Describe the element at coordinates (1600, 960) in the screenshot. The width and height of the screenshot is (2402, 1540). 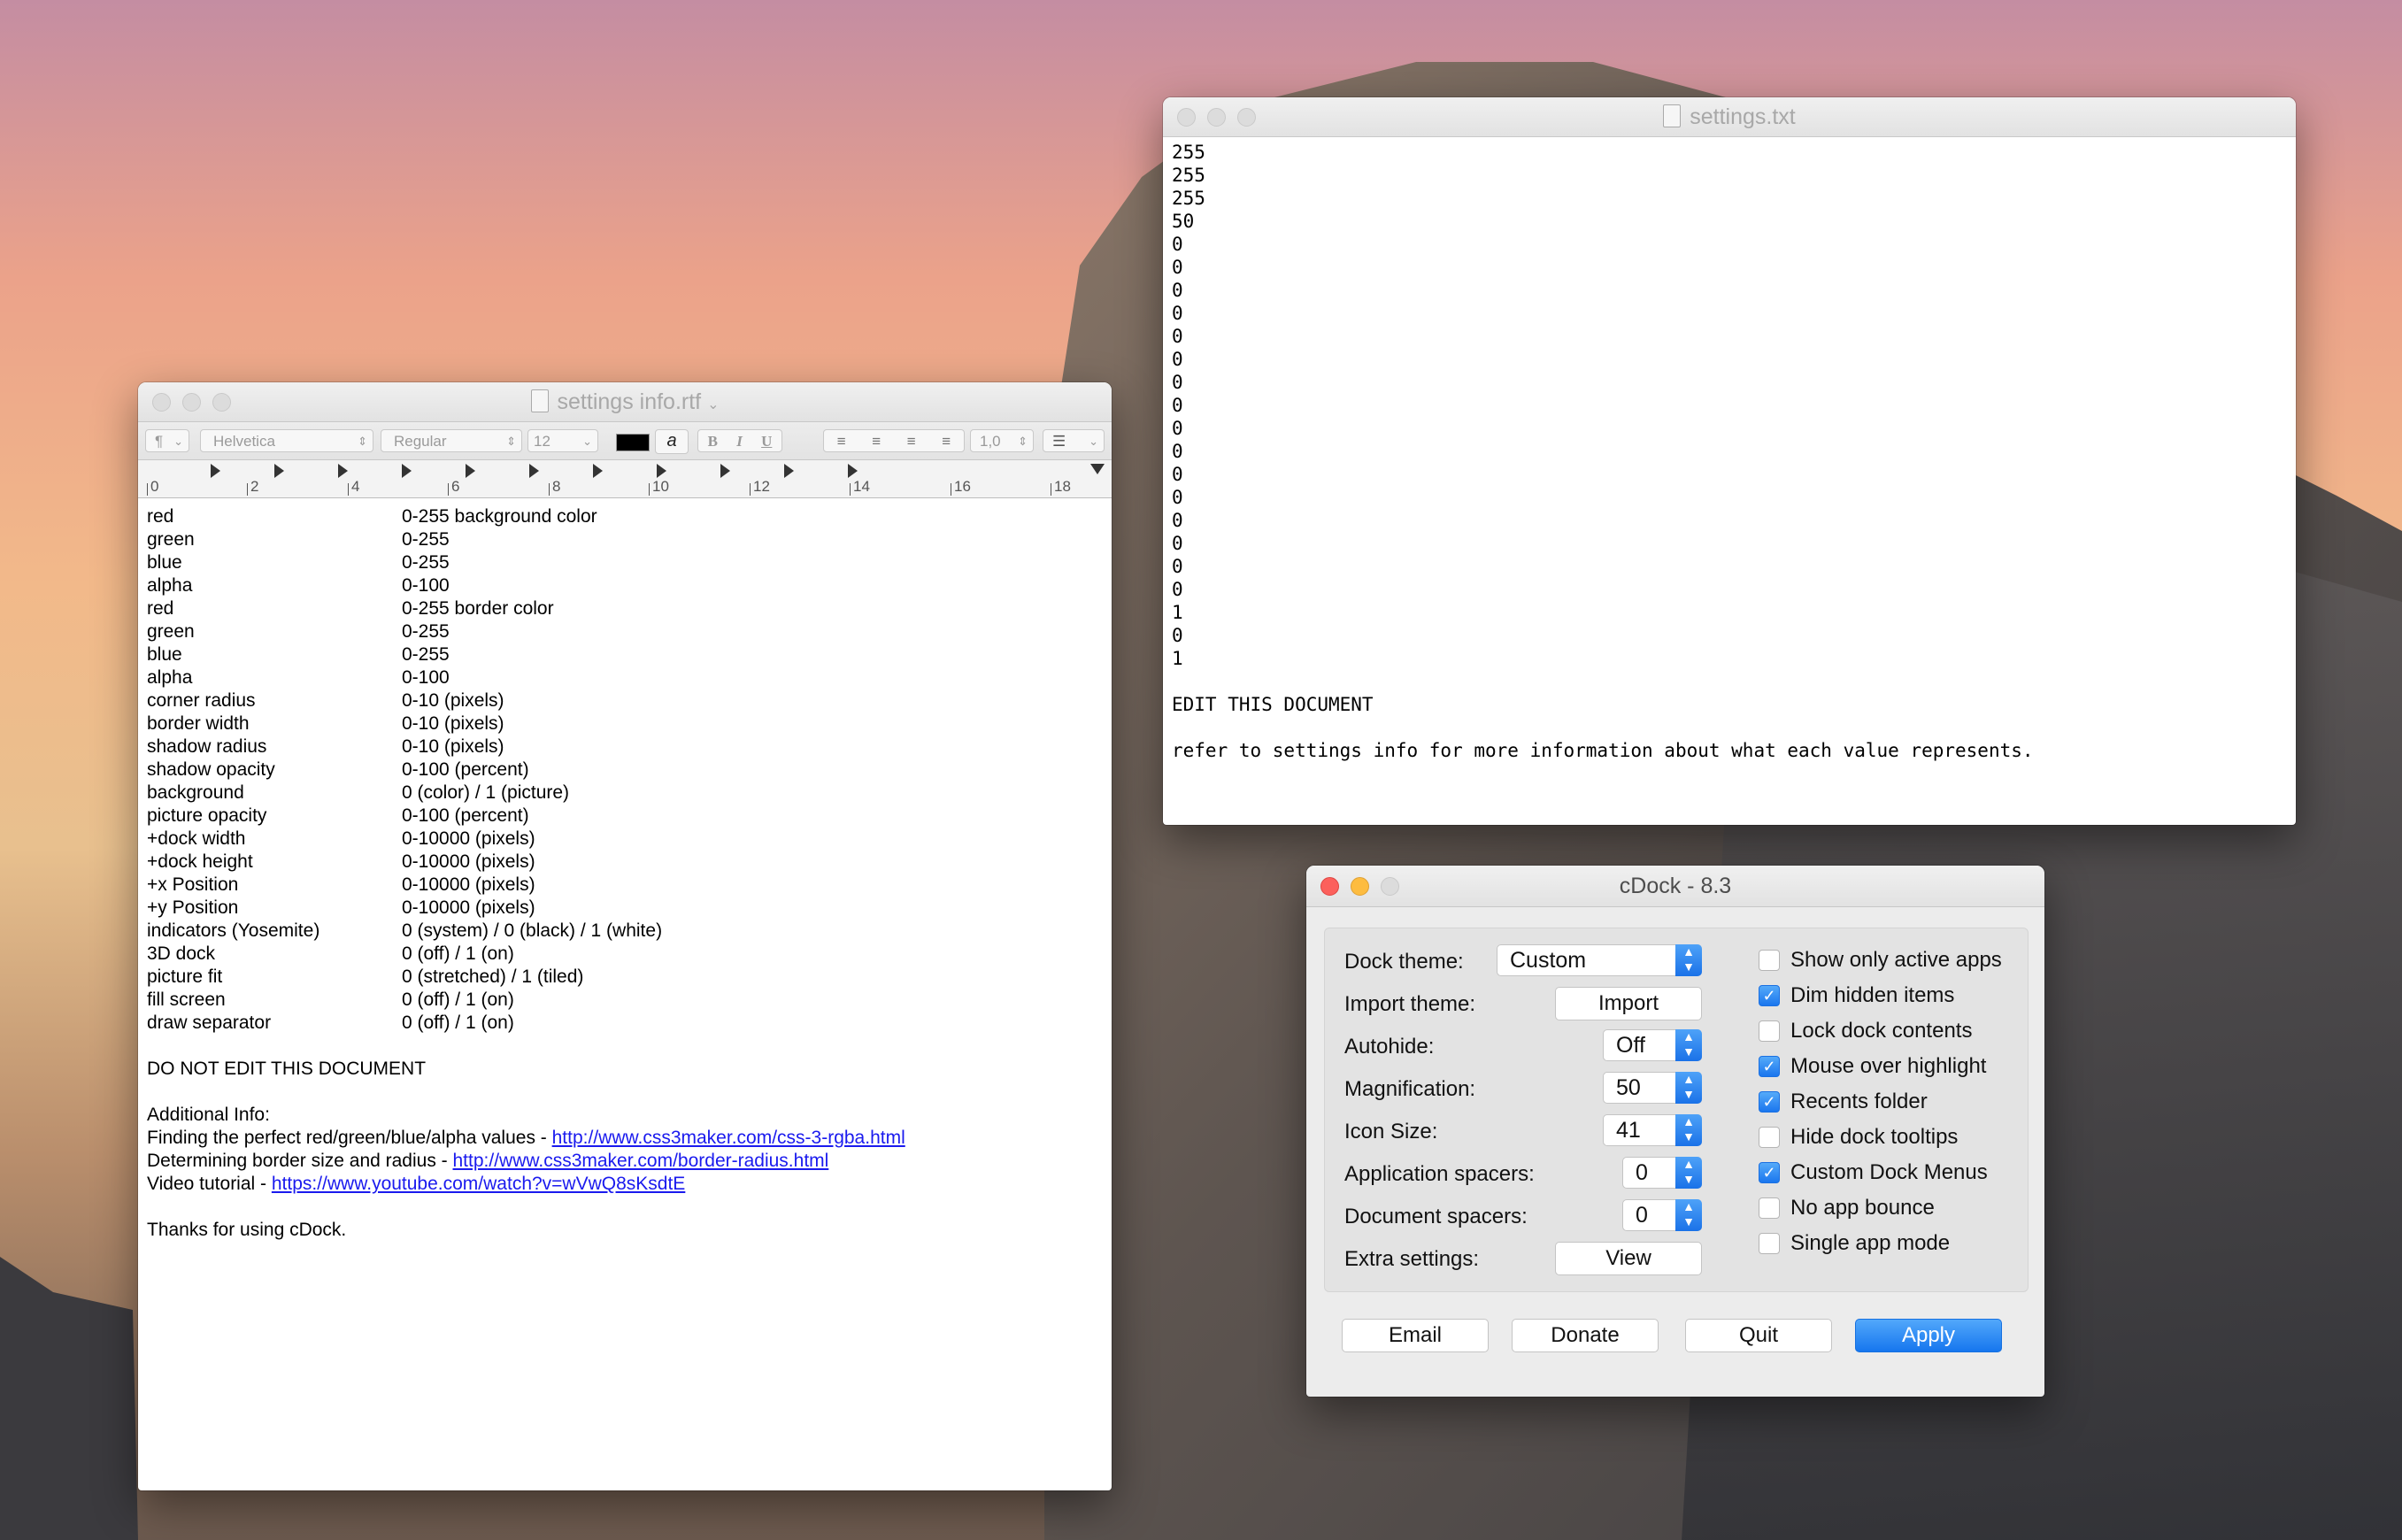
I see `dock-theme-popup: Custom ▲ ▼` at that location.